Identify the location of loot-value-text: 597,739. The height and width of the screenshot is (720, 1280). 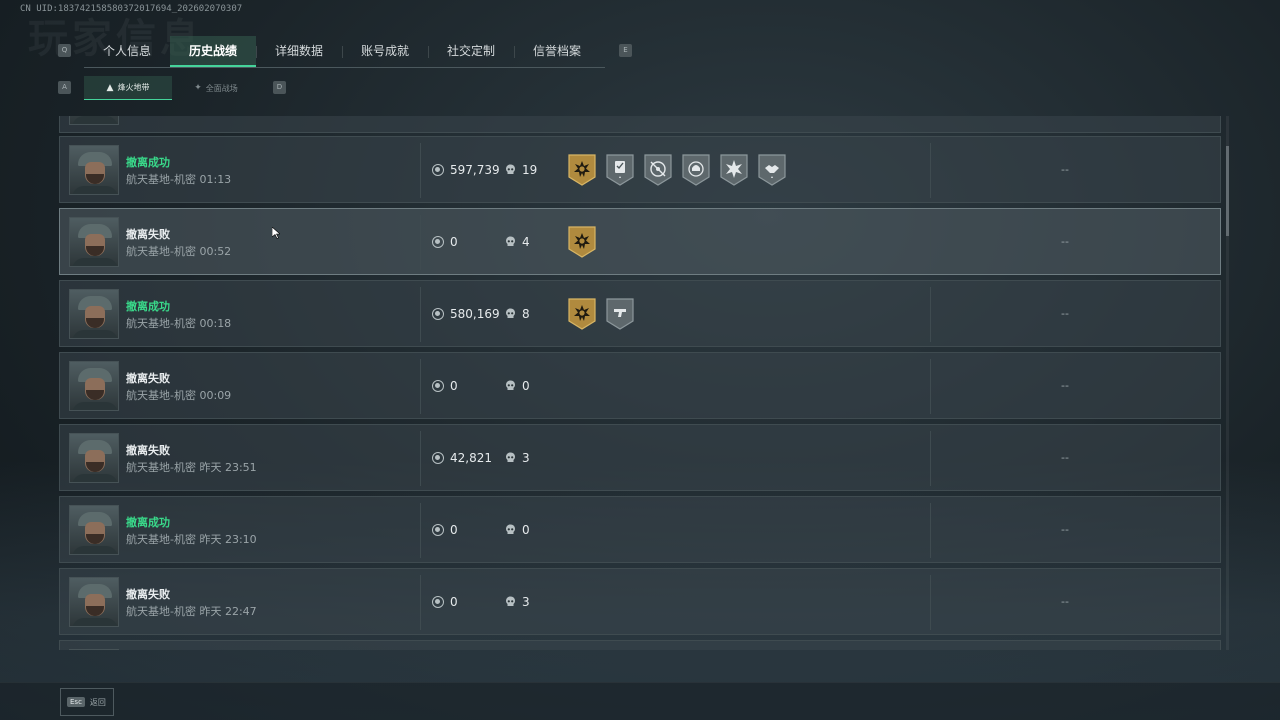
(475, 170).